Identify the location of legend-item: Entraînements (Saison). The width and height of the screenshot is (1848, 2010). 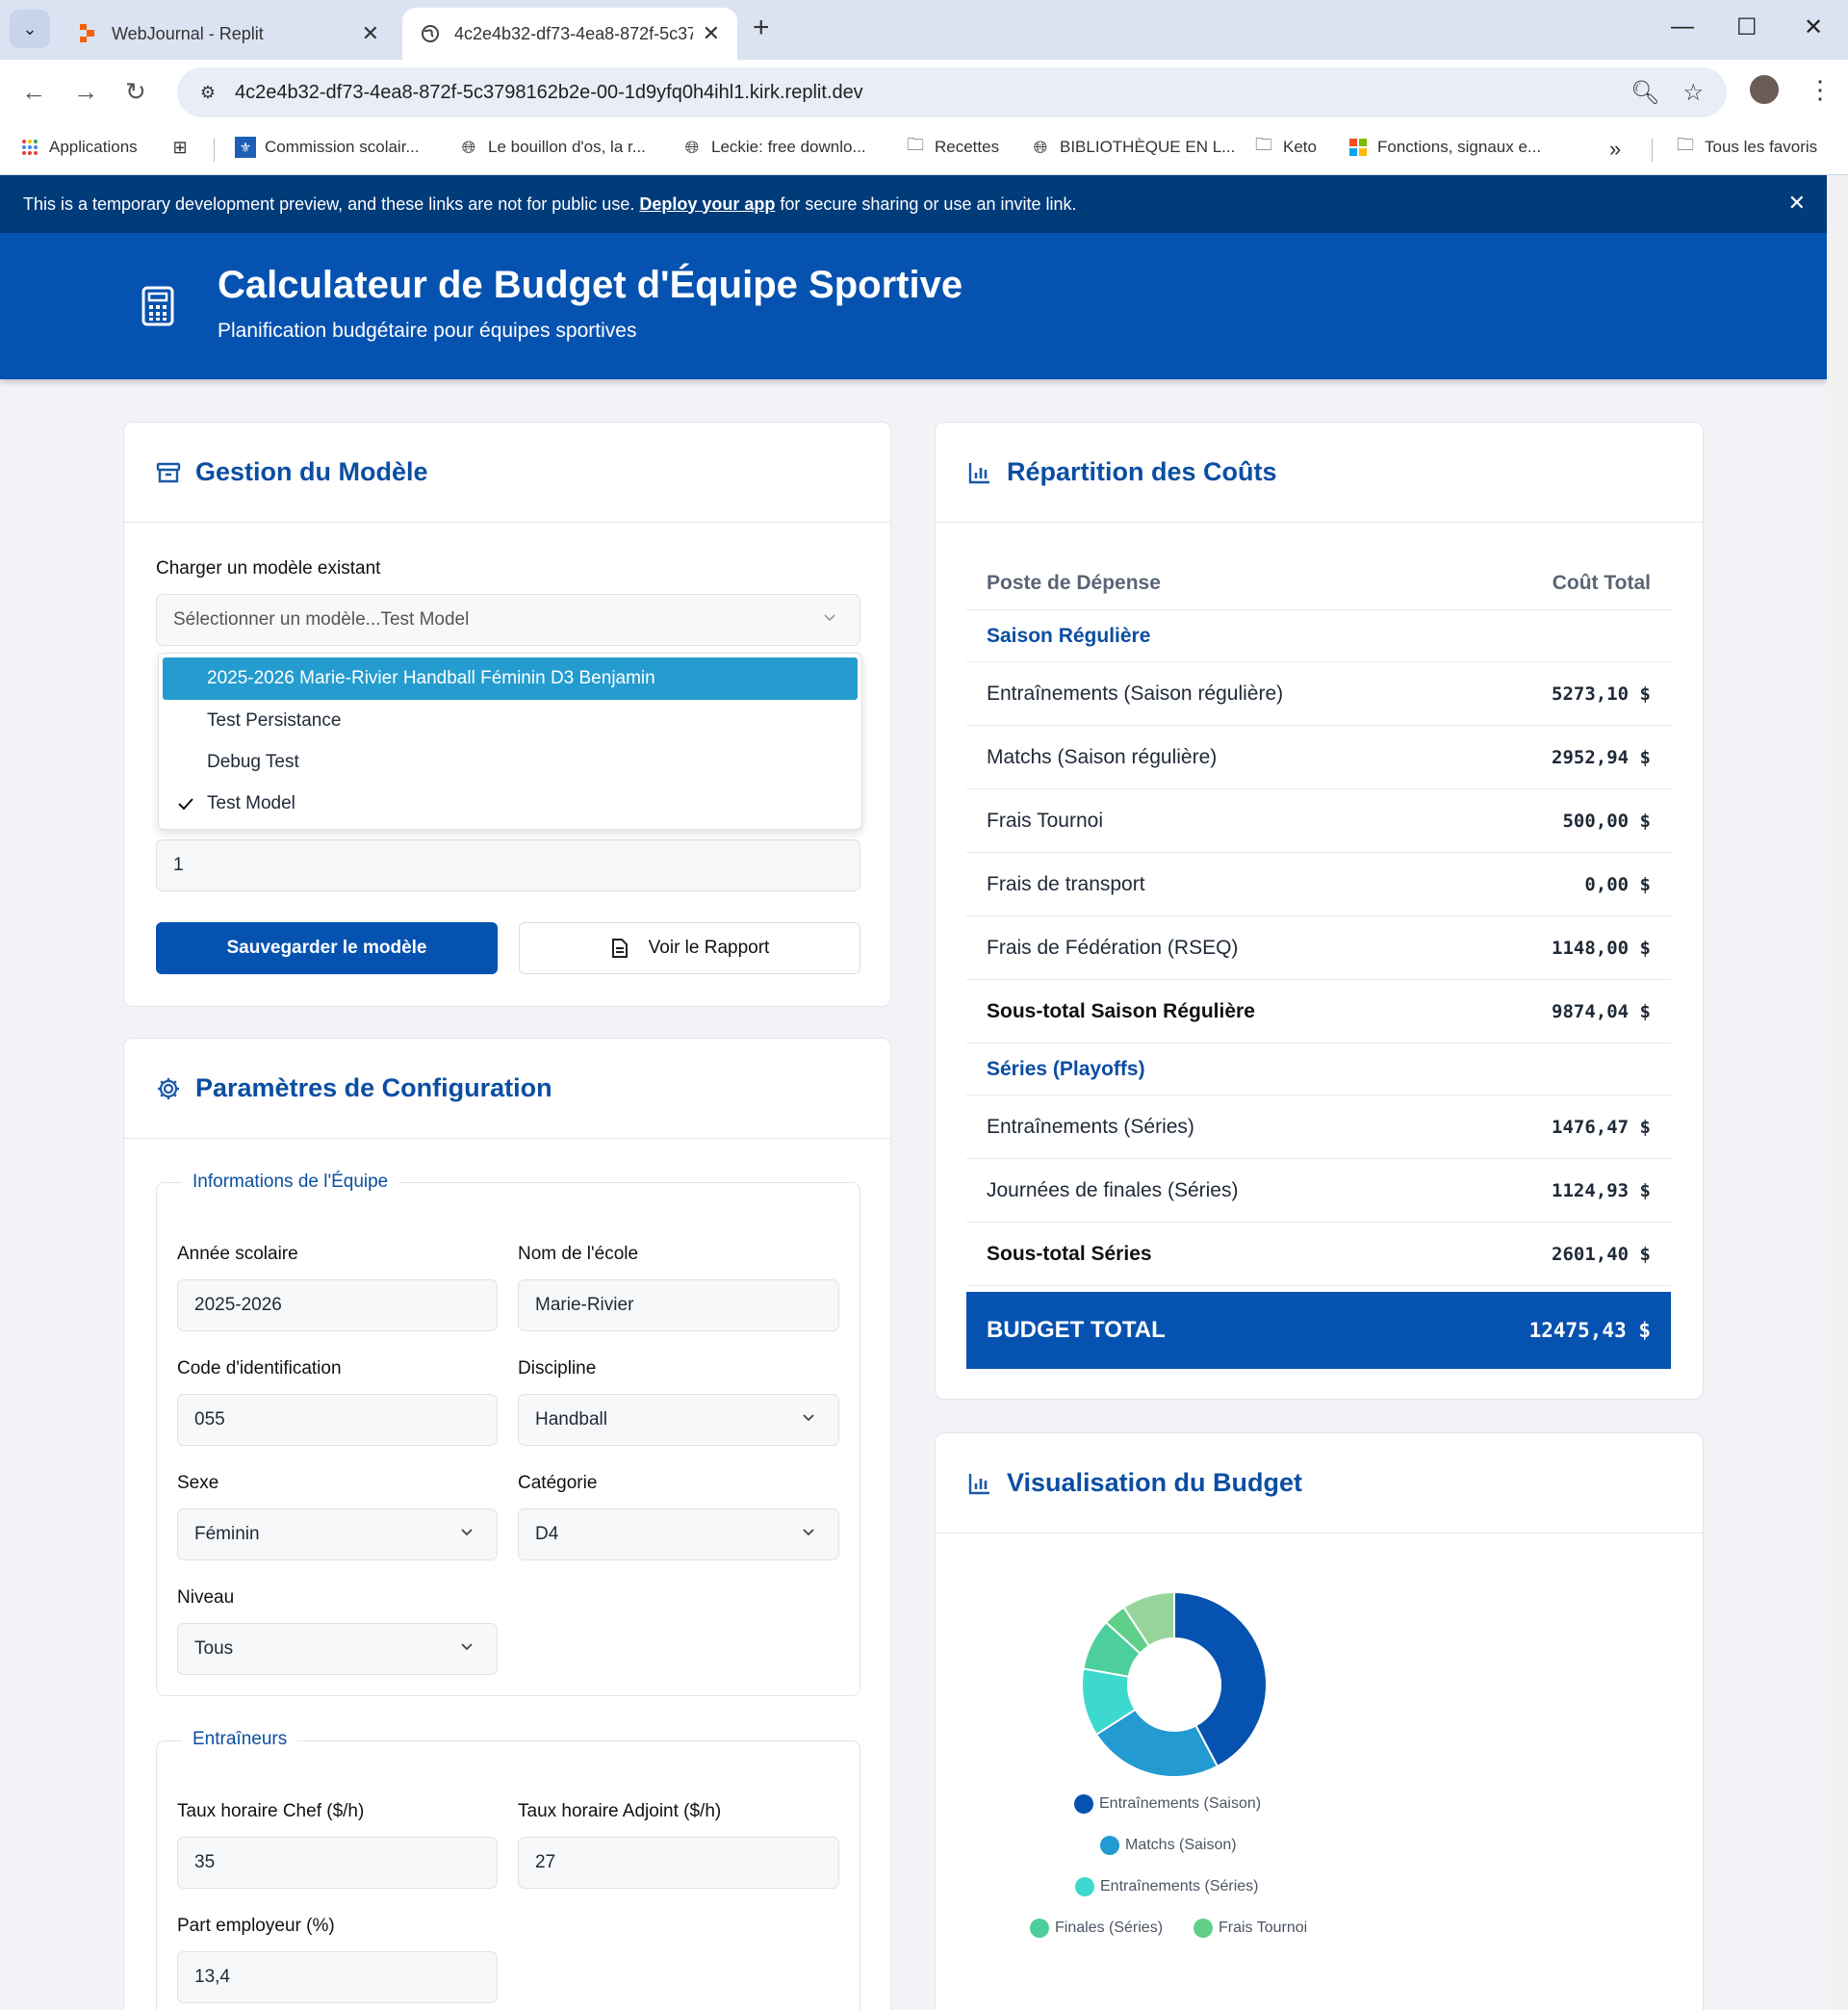
(1167, 1804).